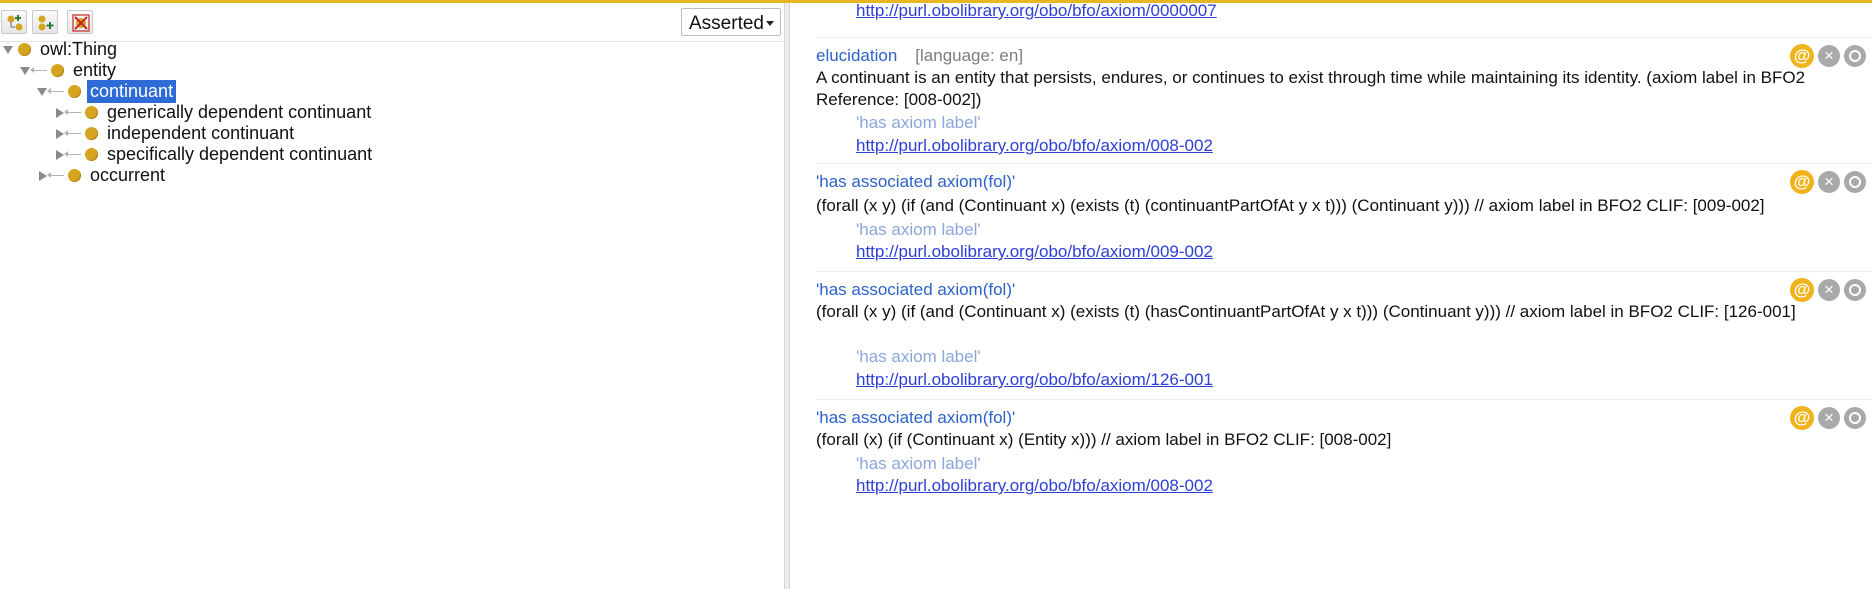  I want to click on delete-class-button, so click(80, 22).